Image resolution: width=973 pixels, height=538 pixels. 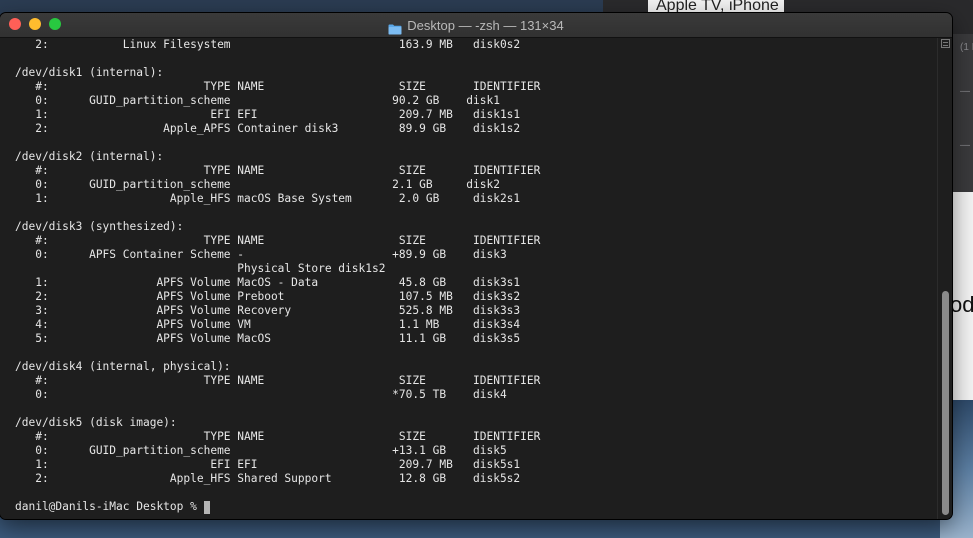 I want to click on scrollbar-thumb, so click(x=945, y=403).